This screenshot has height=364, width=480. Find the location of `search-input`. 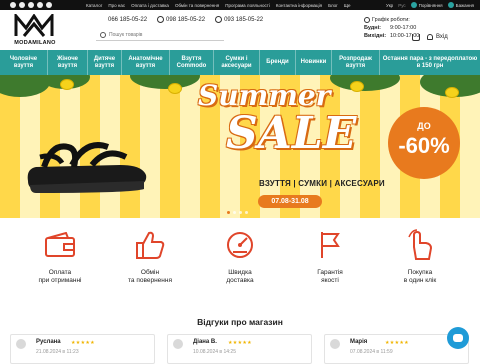

search-input is located at coordinates (159, 35).